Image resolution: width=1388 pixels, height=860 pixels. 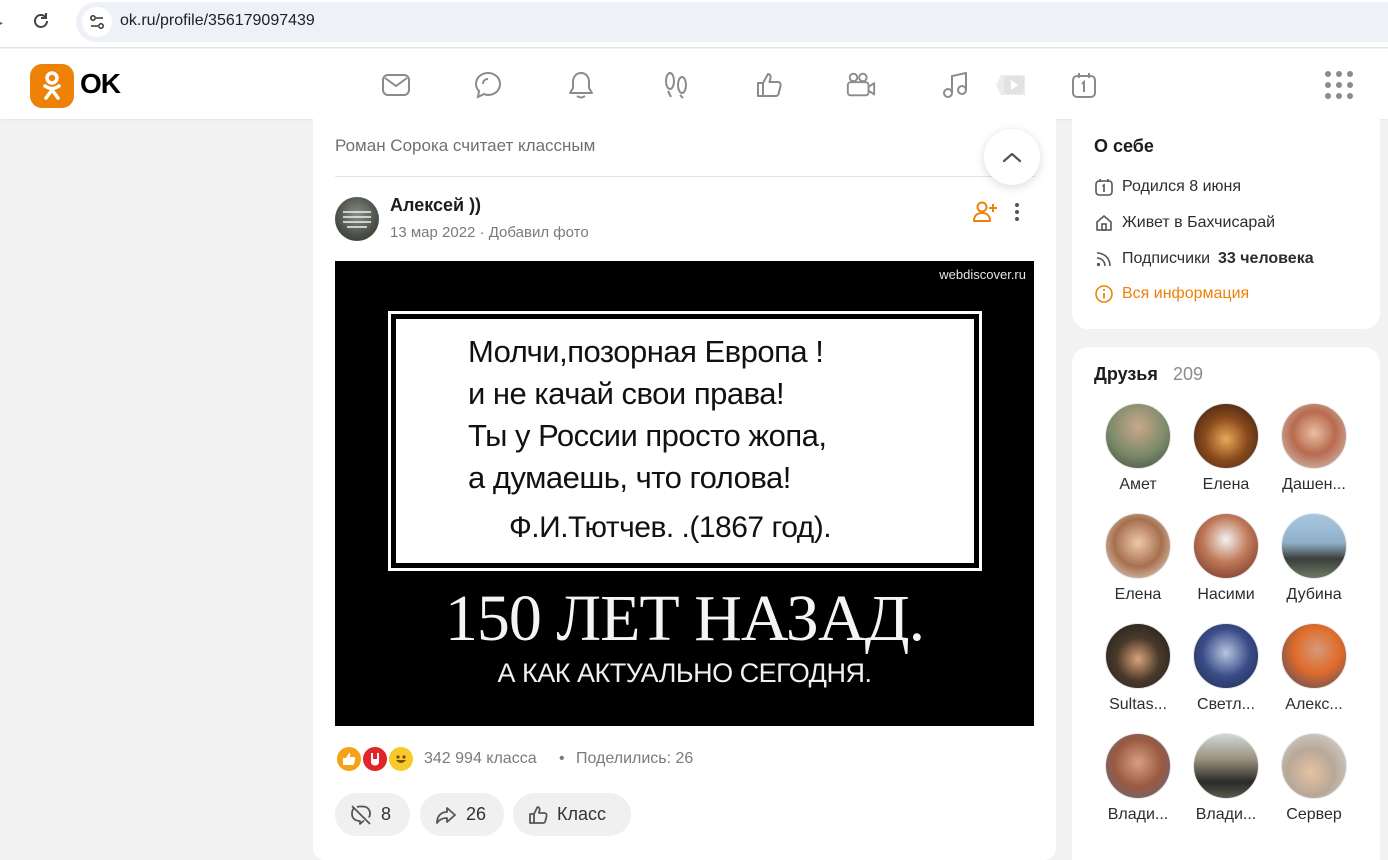 What do you see at coordinates (670, 527) in the screenshot?
I see `quote-author: Ф.И.Тютчев. .(1867 год).` at bounding box center [670, 527].